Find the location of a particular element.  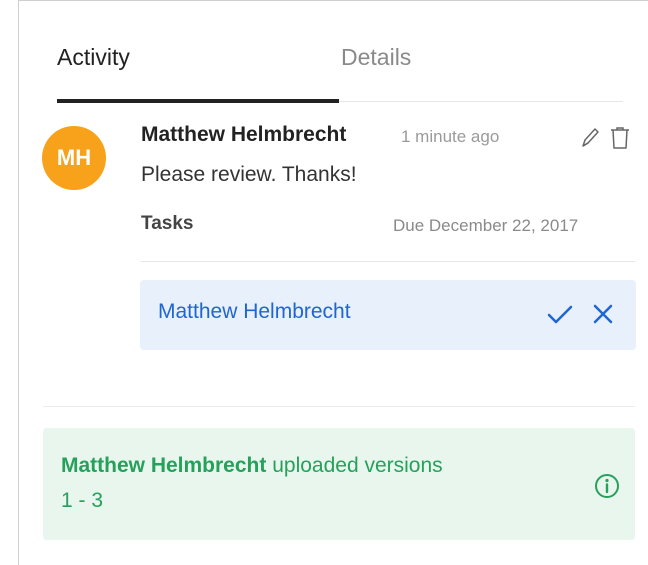

tab-bar: Activity Details is located at coordinates (340, 72).